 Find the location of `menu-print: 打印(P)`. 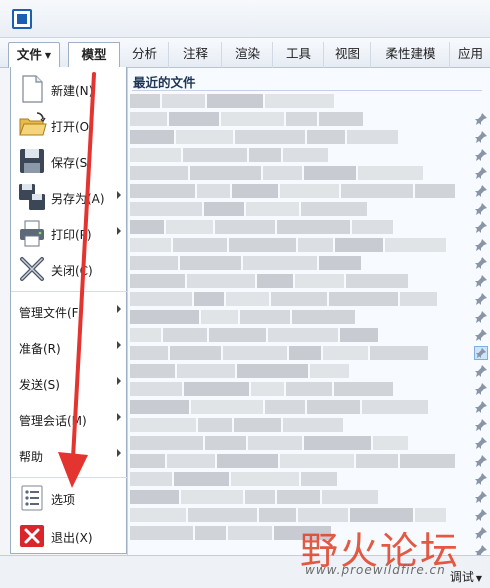

menu-print: 打印(P) is located at coordinates (69, 233).